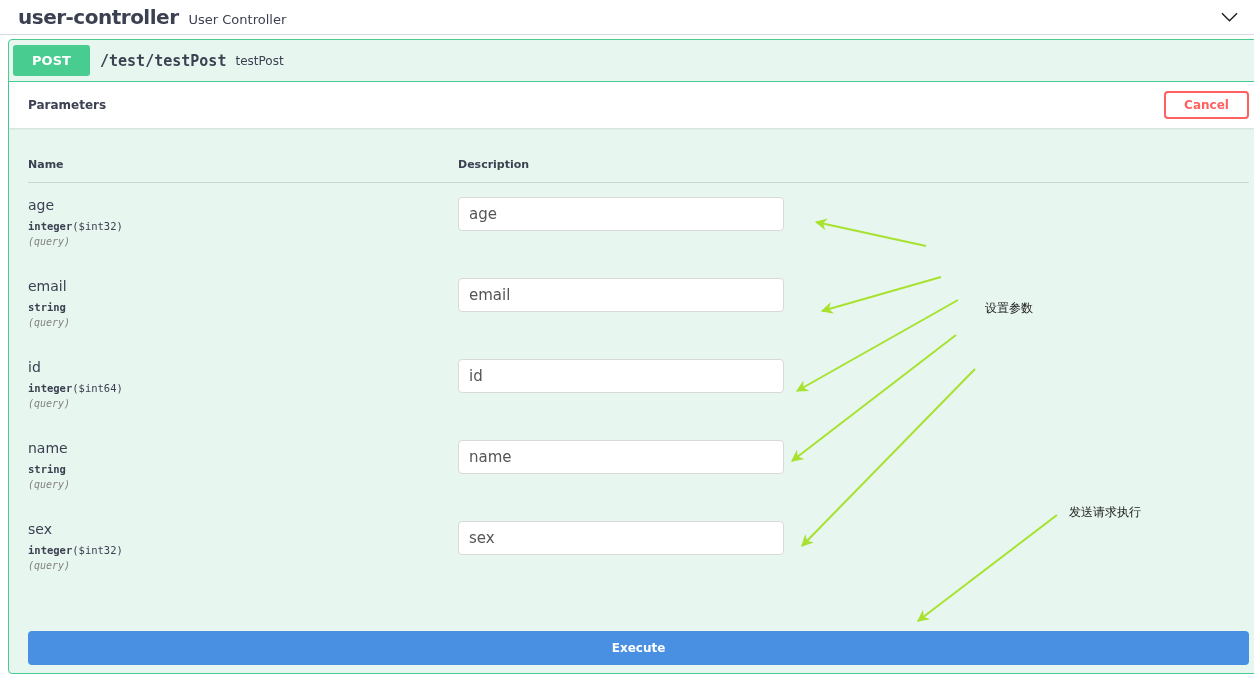 Image resolution: width=1254 pixels, height=684 pixels. What do you see at coordinates (163, 60) in the screenshot?
I see `endpoint-path: /test/testPost` at bounding box center [163, 60].